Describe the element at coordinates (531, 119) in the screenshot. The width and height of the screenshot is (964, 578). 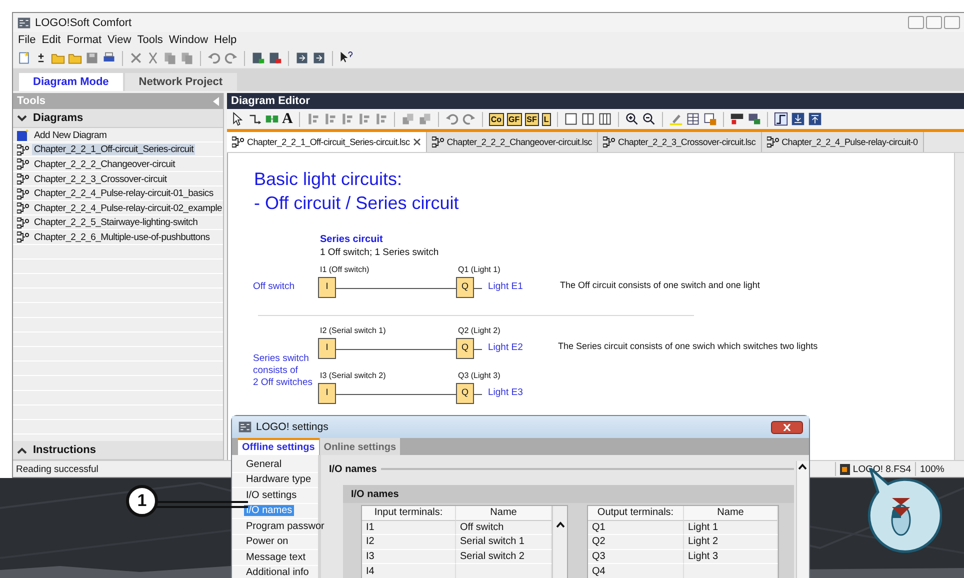
I see `block-type-button: SF` at that location.